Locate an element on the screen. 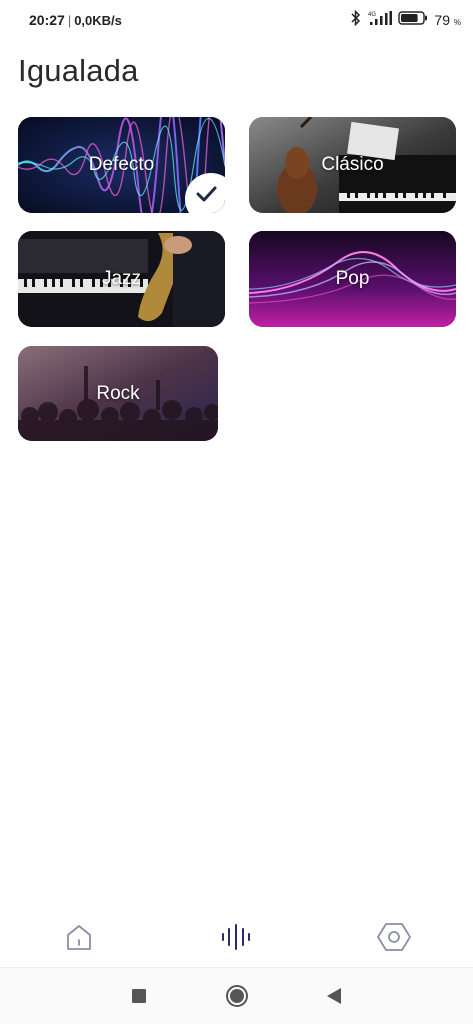  home-circle-icon is located at coordinates (237, 996).